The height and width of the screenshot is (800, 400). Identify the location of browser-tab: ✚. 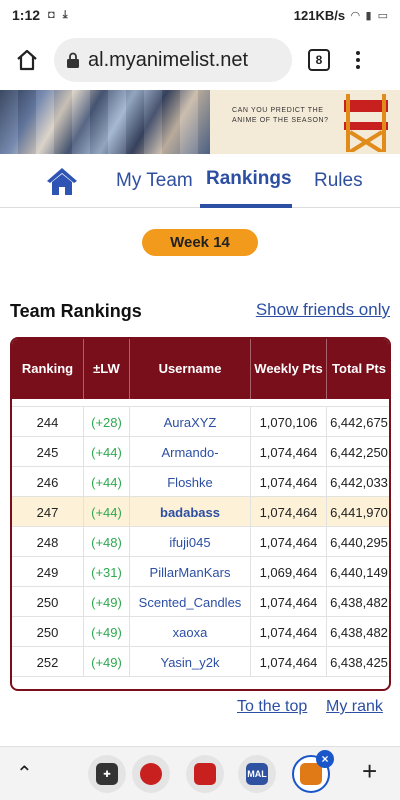
(107, 774).